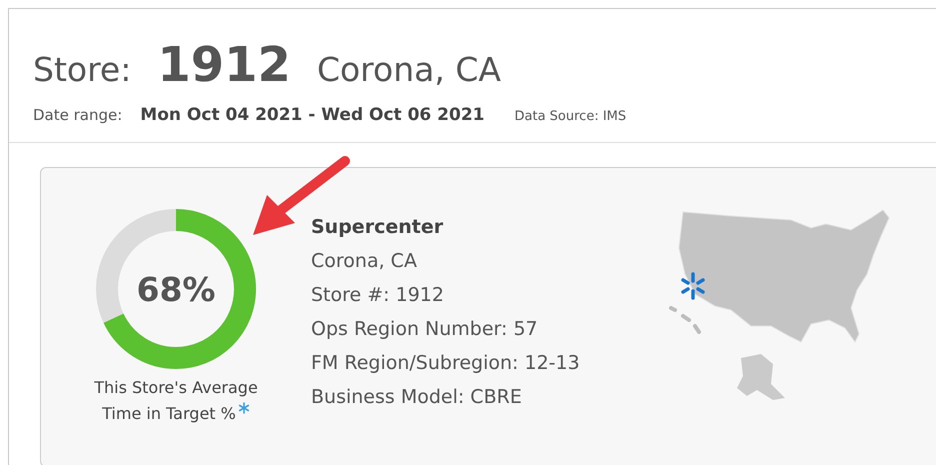 This screenshot has width=936, height=465. Describe the element at coordinates (377, 227) in the screenshot. I see `store-type: Supercenter` at that location.